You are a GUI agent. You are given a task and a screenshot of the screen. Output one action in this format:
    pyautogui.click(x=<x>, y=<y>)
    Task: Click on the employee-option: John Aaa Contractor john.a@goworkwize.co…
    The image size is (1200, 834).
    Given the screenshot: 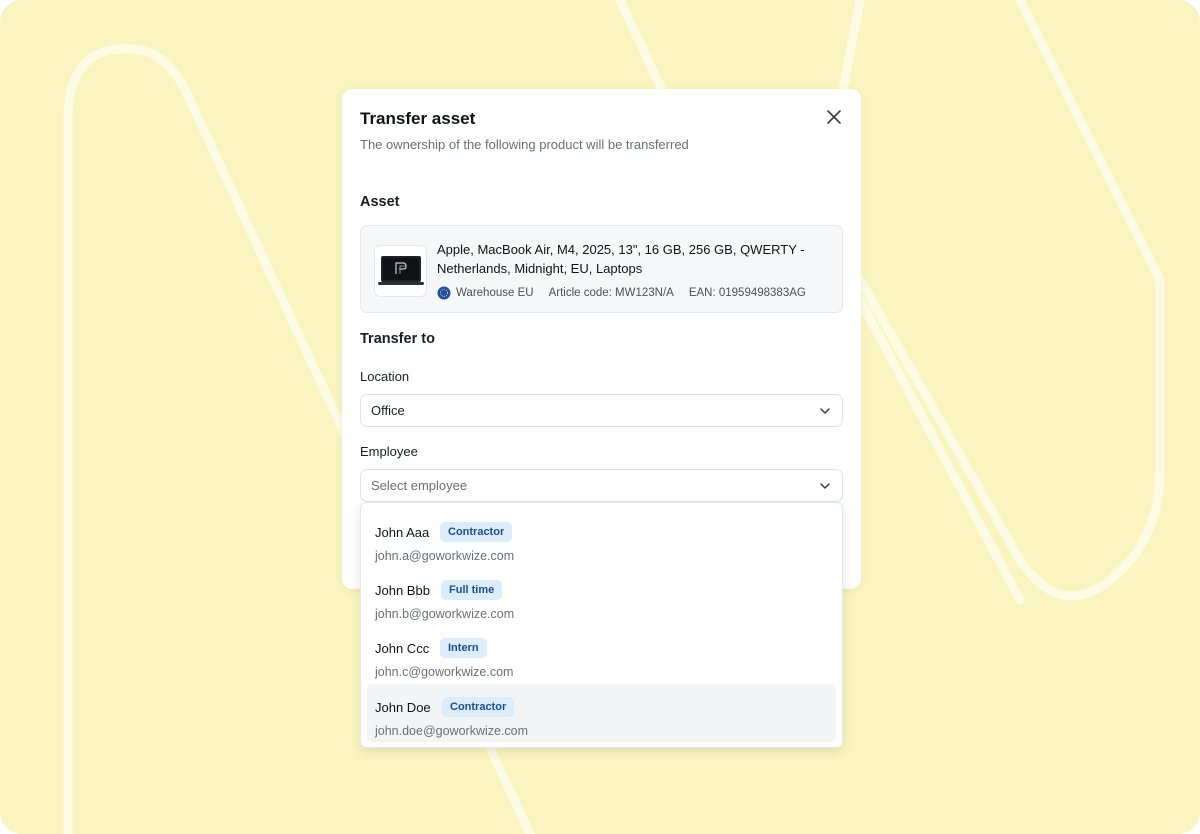 What is the action you would take?
    pyautogui.click(x=601, y=538)
    